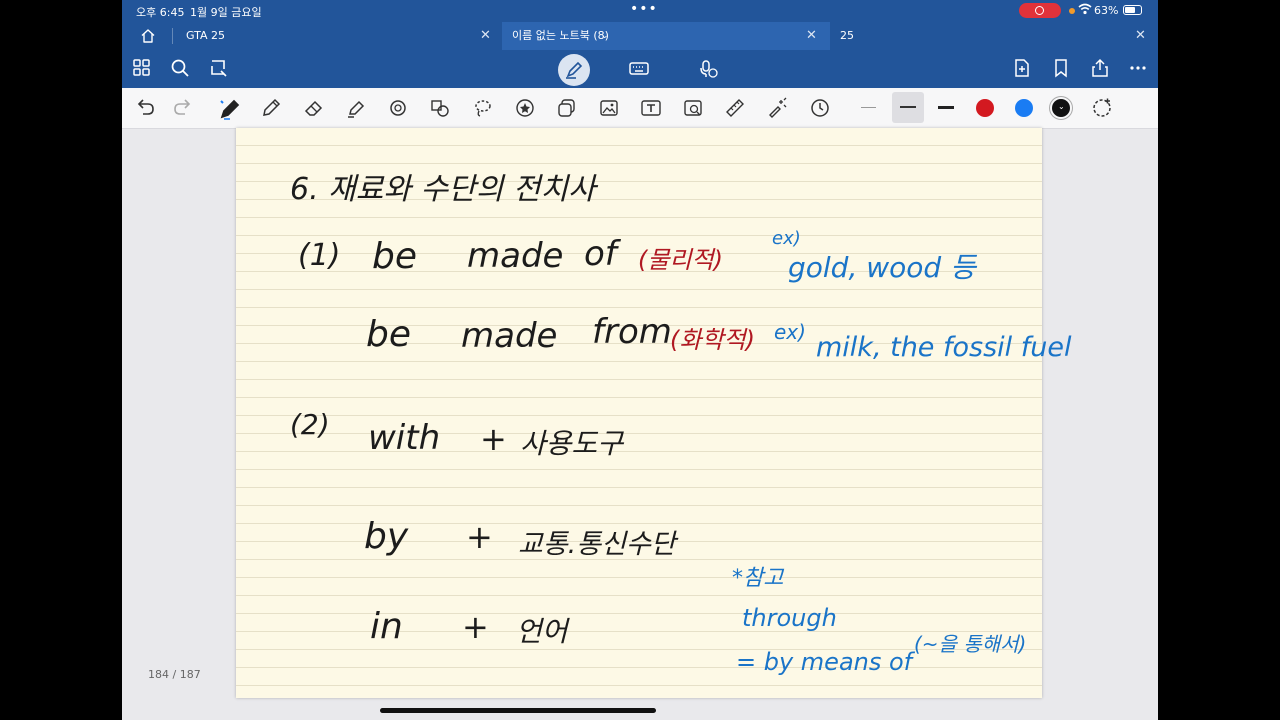  I want to click on tab-label: 이름 없는 노트북 (8), so click(560, 35).